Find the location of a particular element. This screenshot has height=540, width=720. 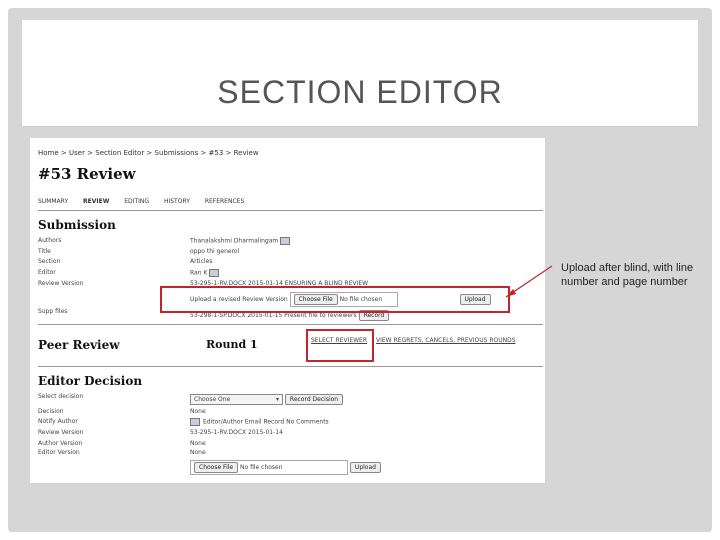

select-reviewer-highlight-box is located at coordinates (340, 345).